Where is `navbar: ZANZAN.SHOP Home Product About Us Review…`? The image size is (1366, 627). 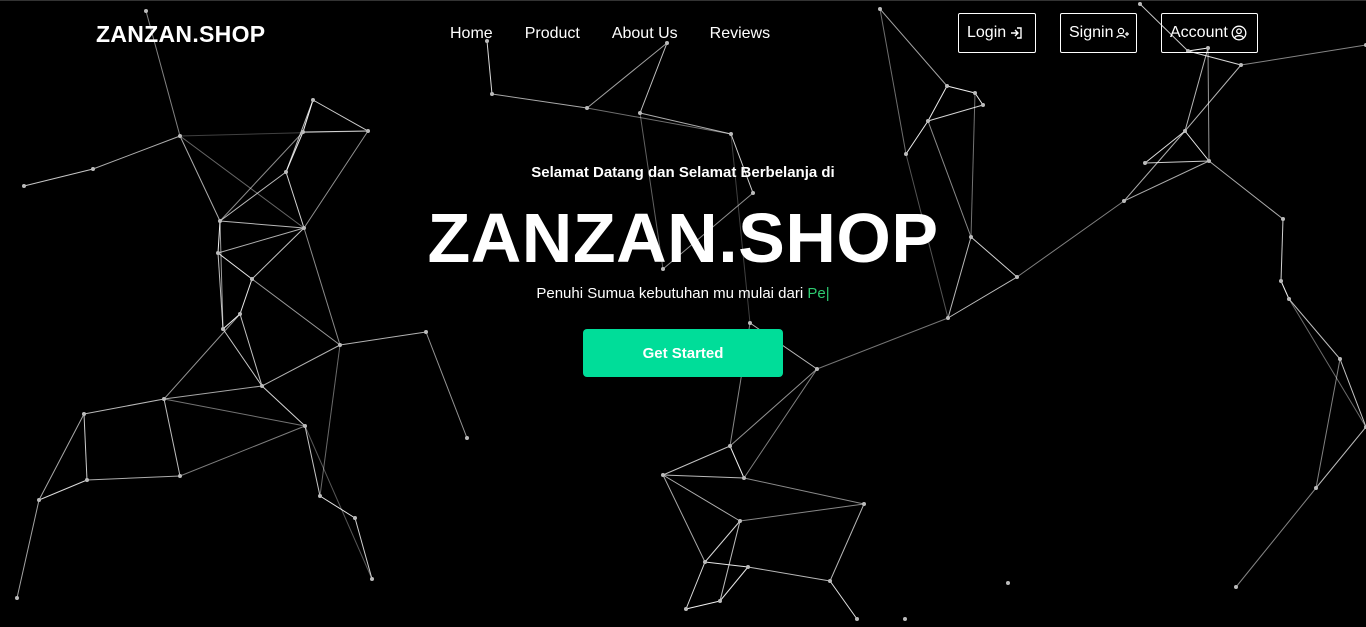 navbar: ZANZAN.SHOP Home Product About Us Review… is located at coordinates (683, 34).